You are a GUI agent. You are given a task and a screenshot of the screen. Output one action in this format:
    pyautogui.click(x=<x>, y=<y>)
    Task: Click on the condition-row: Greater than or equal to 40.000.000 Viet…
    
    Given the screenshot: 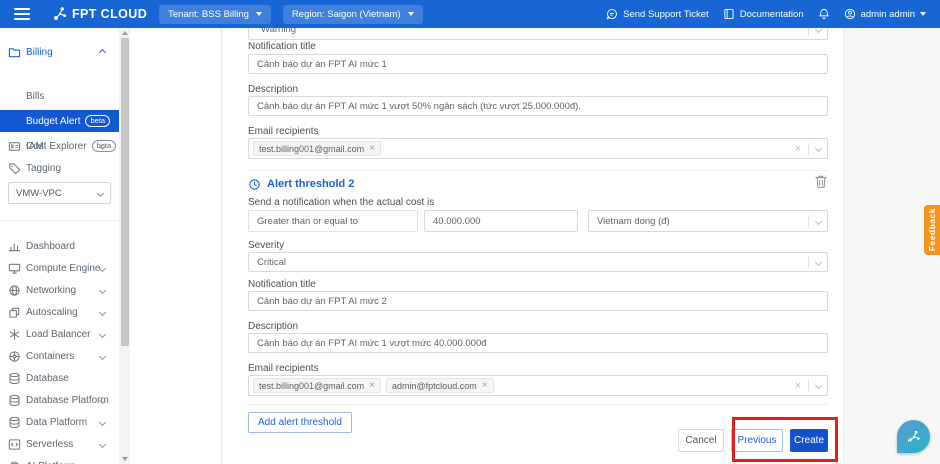 What is the action you would take?
    pyautogui.click(x=538, y=221)
    